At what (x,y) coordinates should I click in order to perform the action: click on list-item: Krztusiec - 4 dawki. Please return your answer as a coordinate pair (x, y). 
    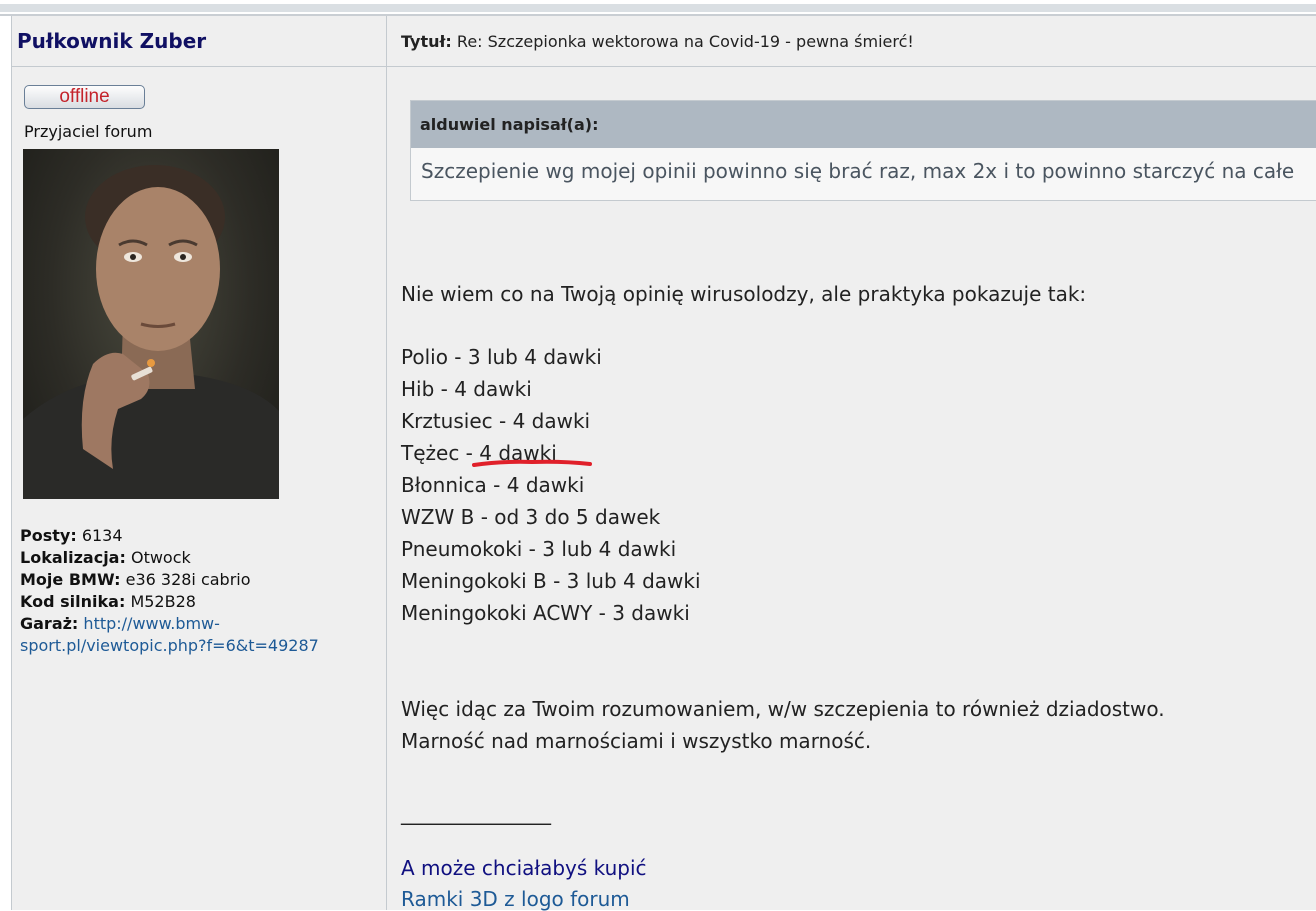
    Looking at the image, I should click on (496, 421).